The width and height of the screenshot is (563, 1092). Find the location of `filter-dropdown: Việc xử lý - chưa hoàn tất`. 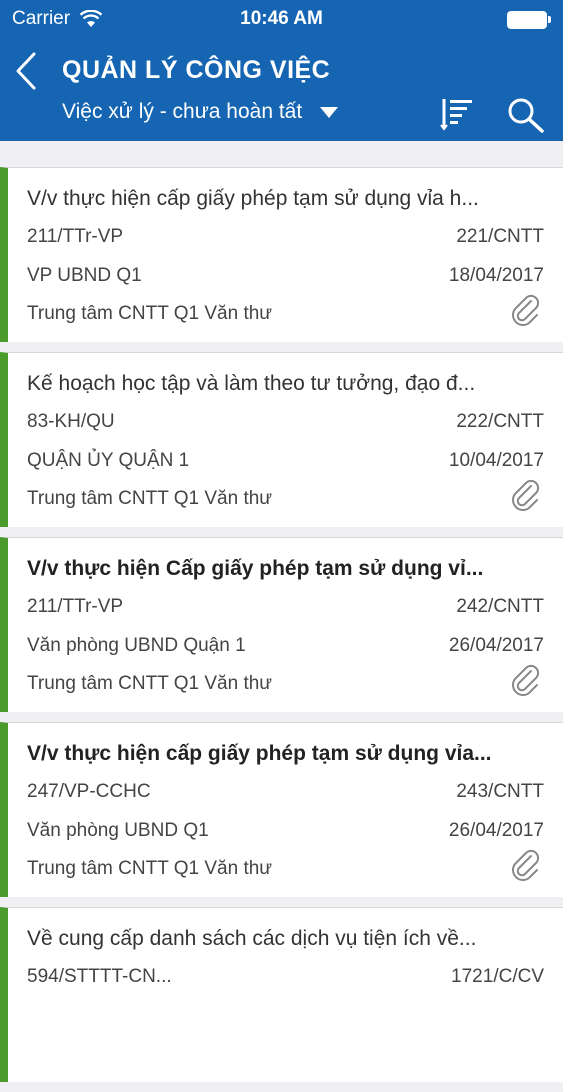

filter-dropdown: Việc xử lý - chưa hoàn tất is located at coordinates (200, 112).